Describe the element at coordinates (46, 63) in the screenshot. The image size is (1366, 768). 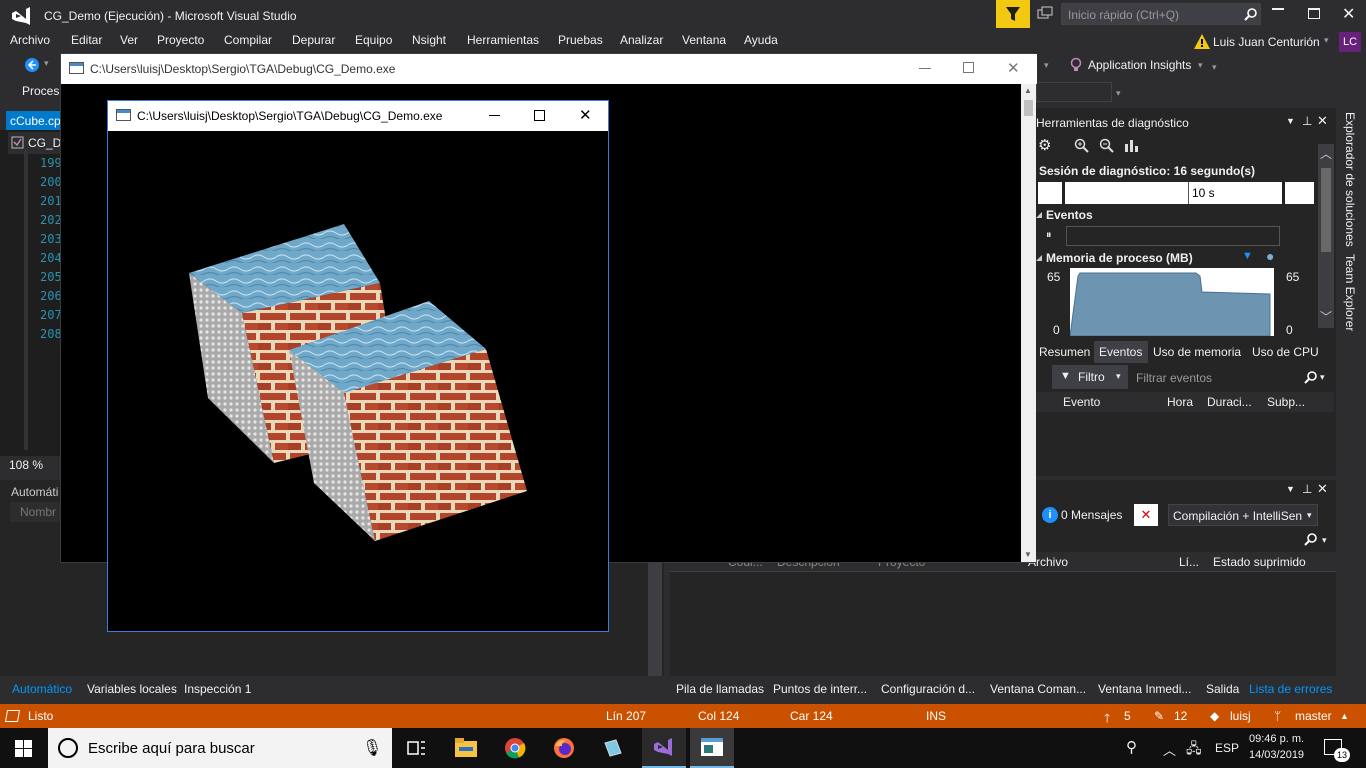
I see `back-dropdown-icon: ▾` at that location.